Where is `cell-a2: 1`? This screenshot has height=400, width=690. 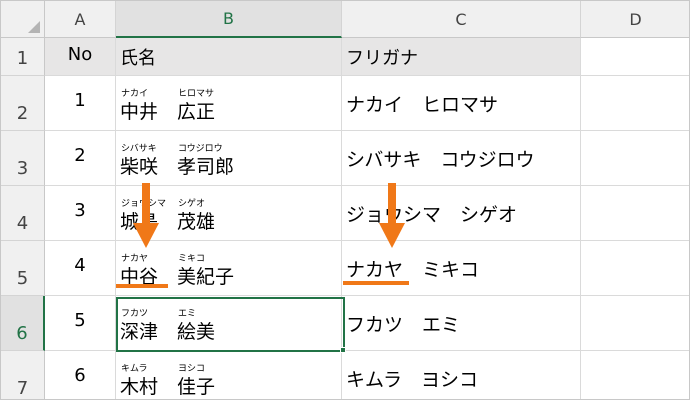 cell-a2: 1 is located at coordinates (80, 103).